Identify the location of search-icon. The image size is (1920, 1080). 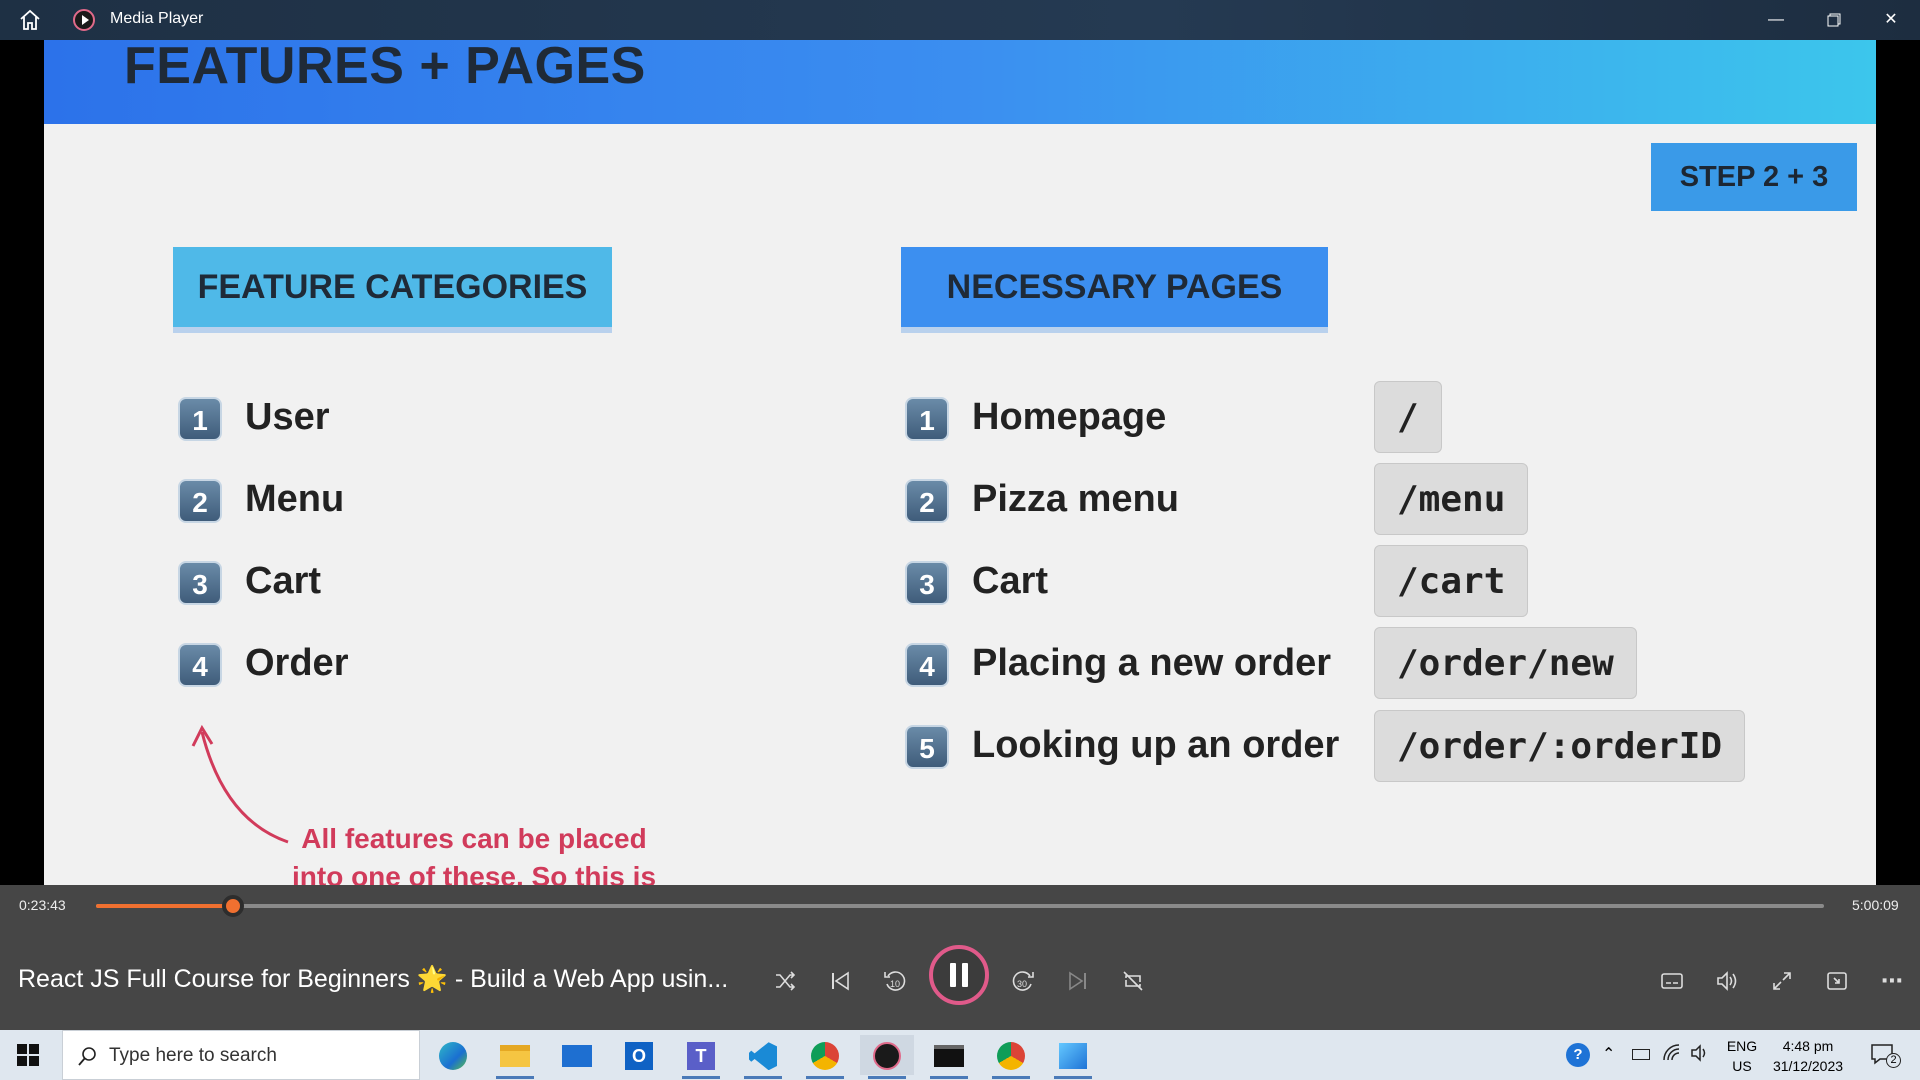
(88, 1056).